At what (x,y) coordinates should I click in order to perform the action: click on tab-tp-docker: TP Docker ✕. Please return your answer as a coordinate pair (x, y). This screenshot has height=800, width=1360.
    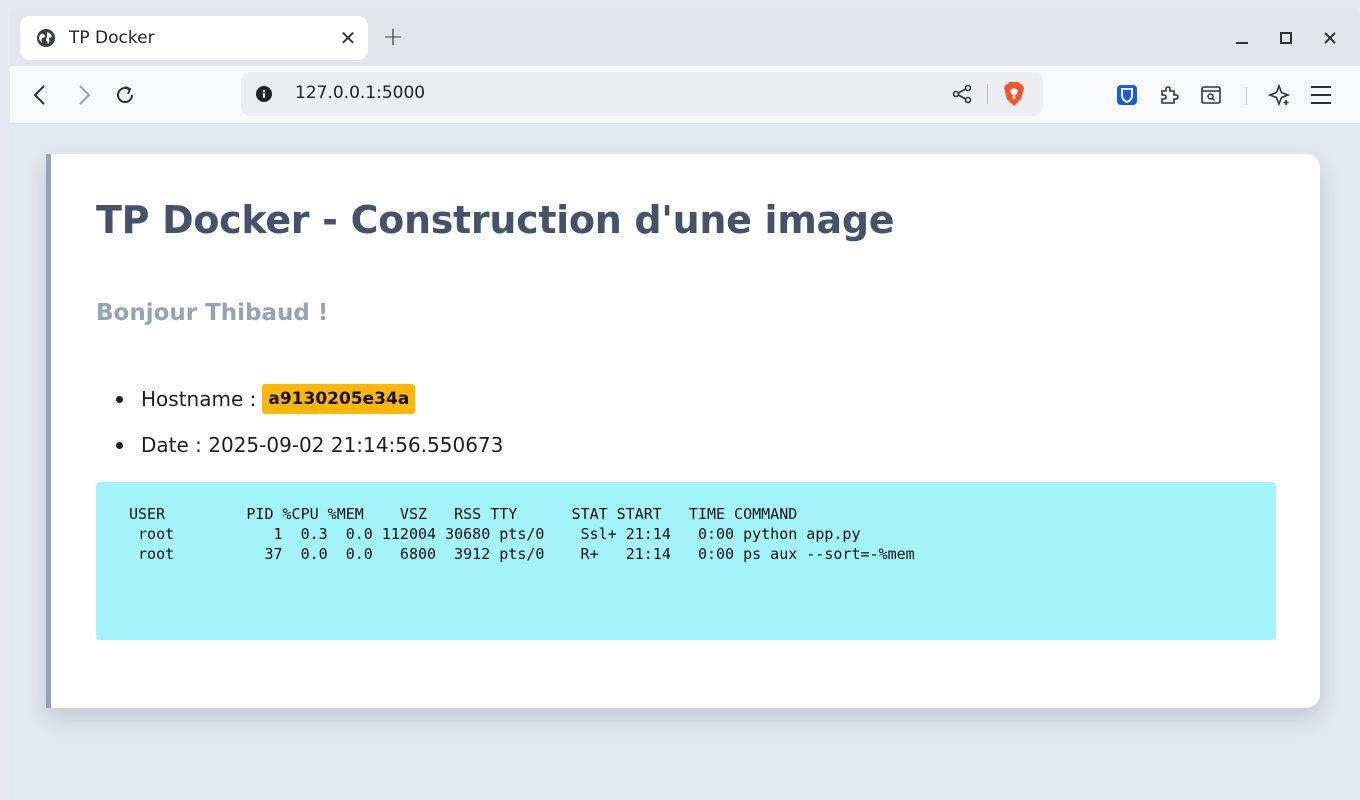
    Looking at the image, I should click on (194, 38).